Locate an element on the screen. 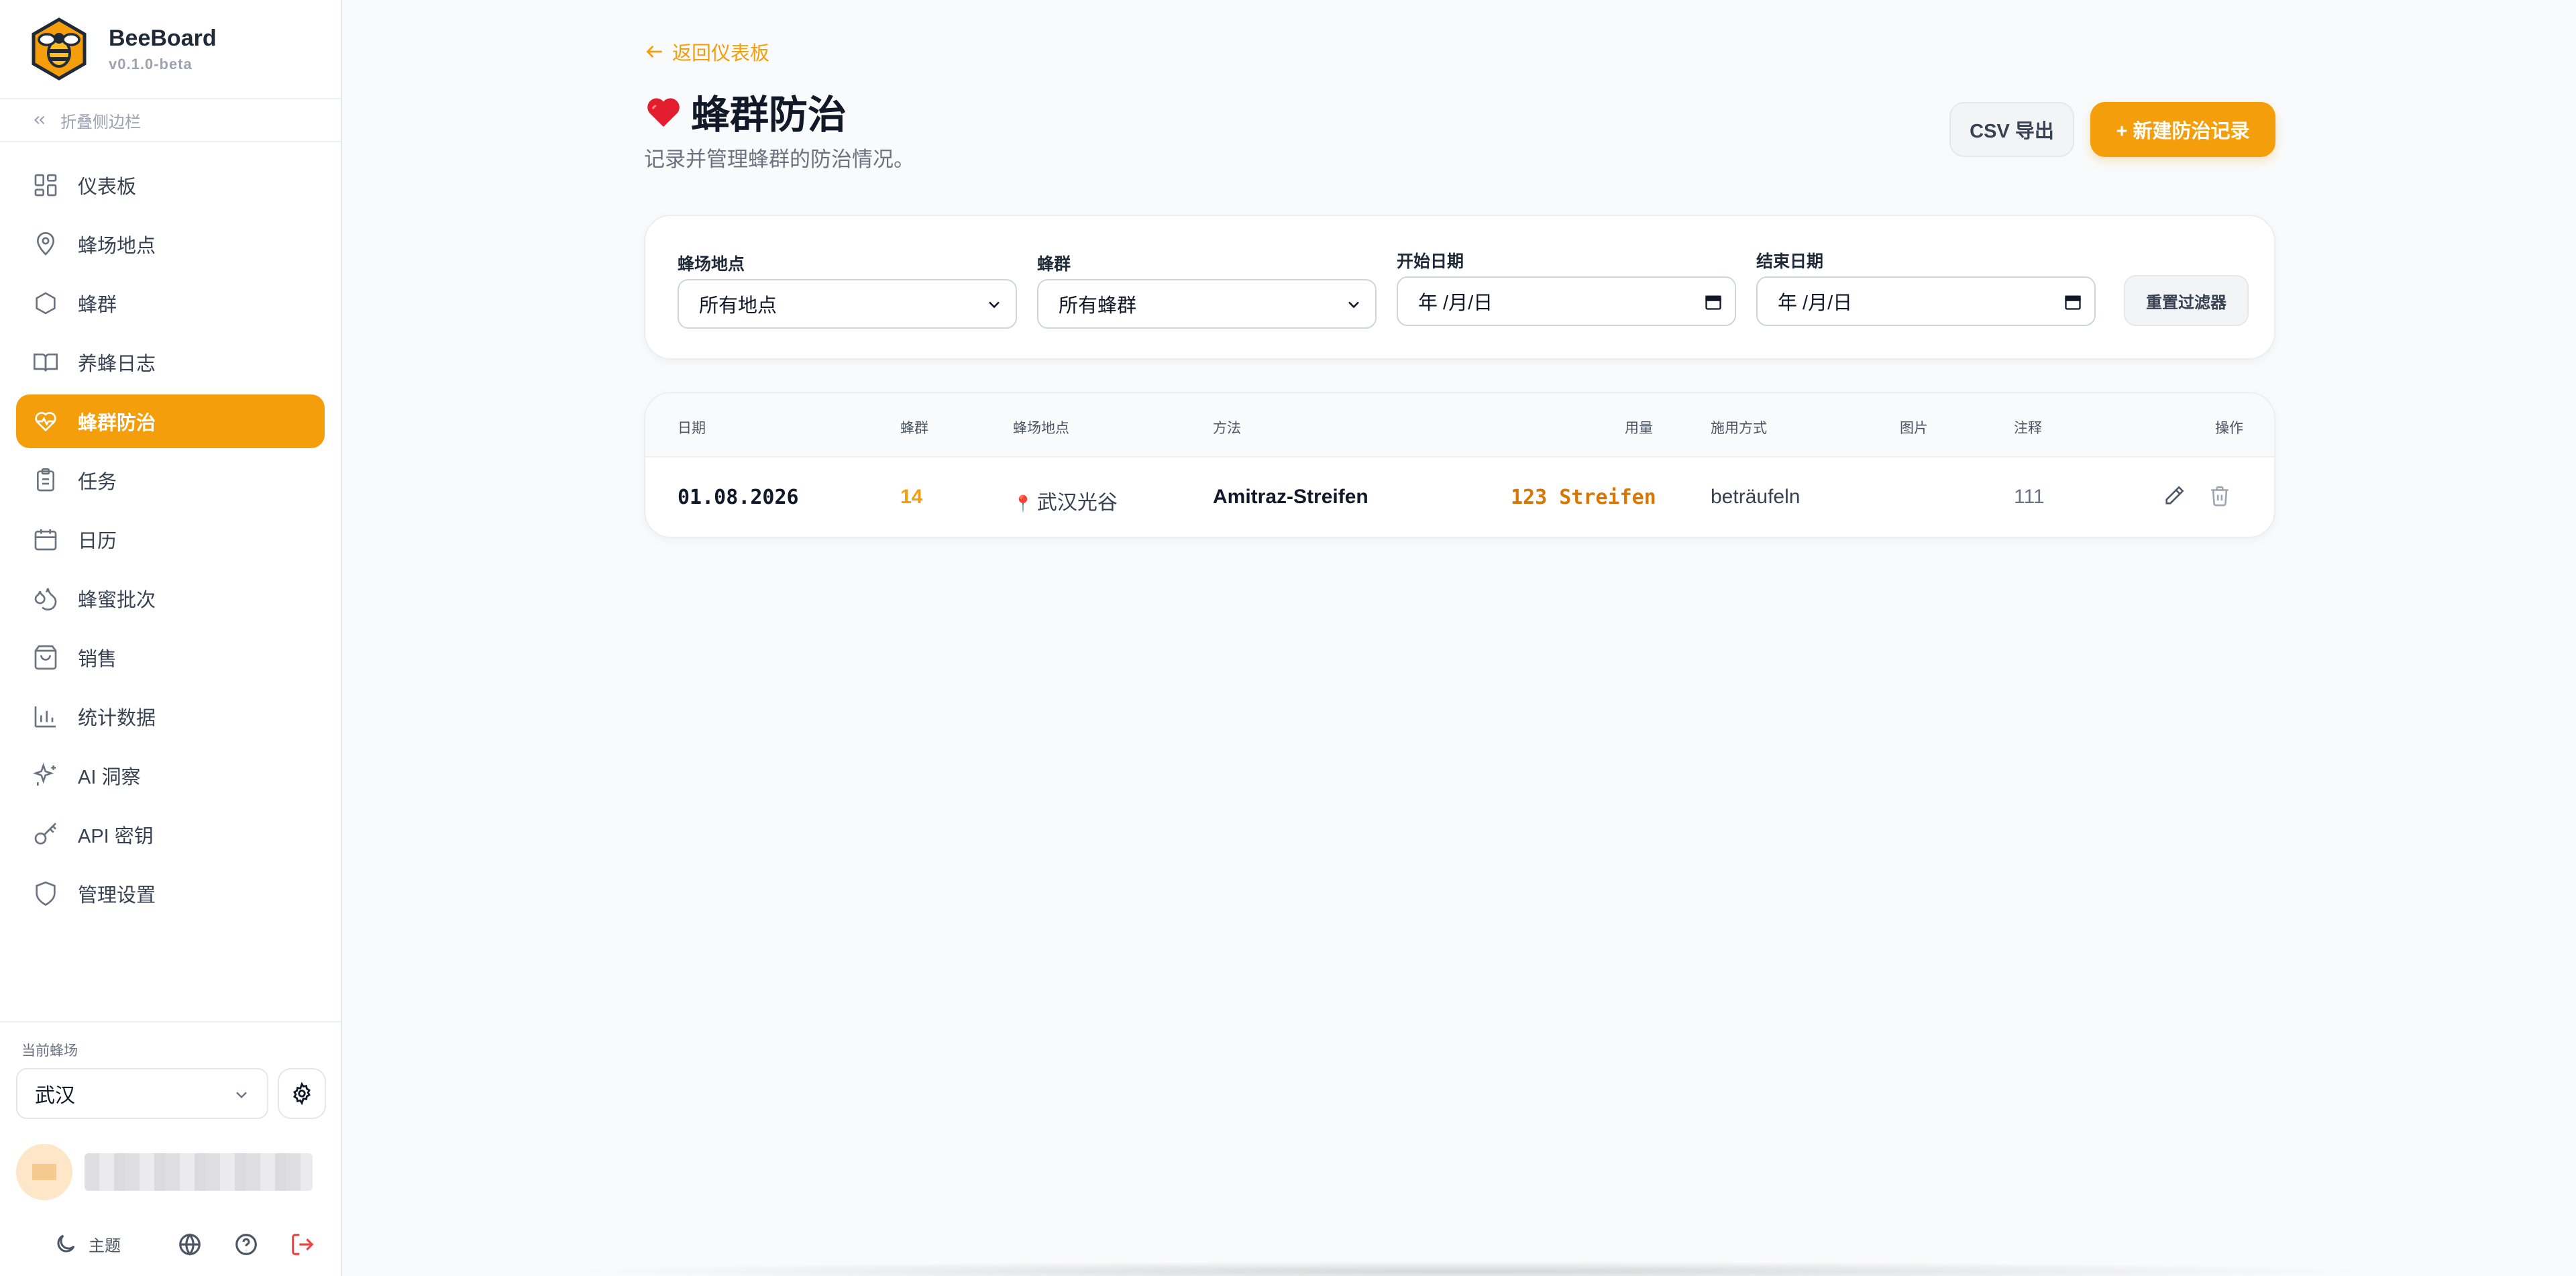 Image resolution: width=2576 pixels, height=1276 pixels. sidebar-item-apiary-locations: 蜂场地点 is located at coordinates (170, 244).